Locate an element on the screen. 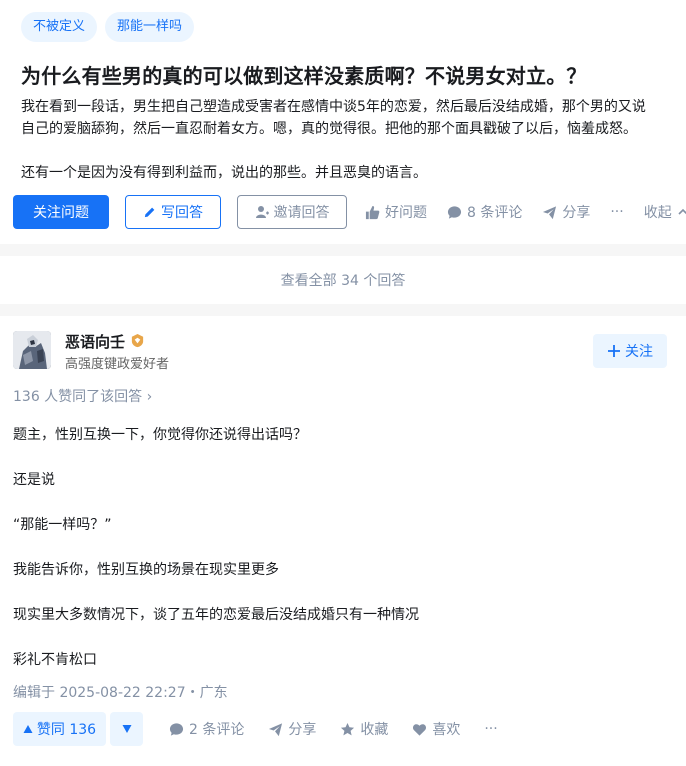  collapse-label: 收起 is located at coordinates (657, 213).